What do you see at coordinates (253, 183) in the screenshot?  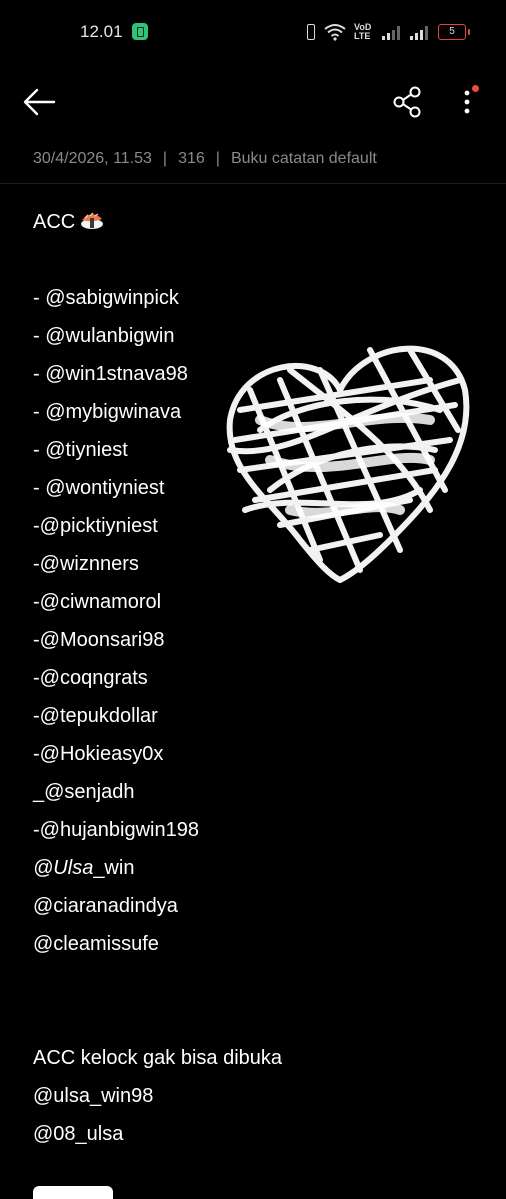 I see `divider` at bounding box center [253, 183].